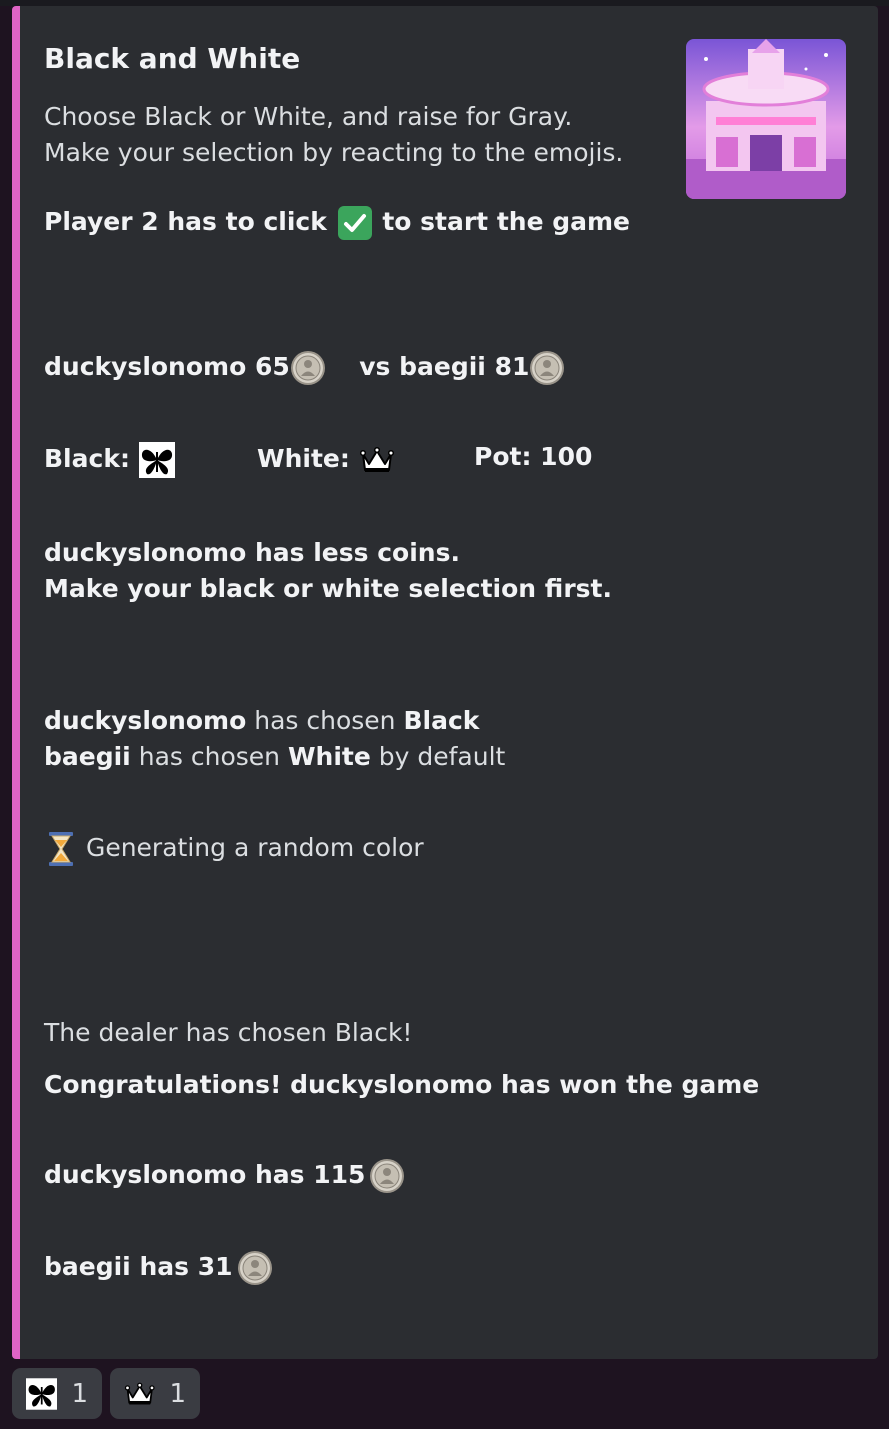 The image size is (889, 1429). I want to click on white-label: White:, so click(303, 458).